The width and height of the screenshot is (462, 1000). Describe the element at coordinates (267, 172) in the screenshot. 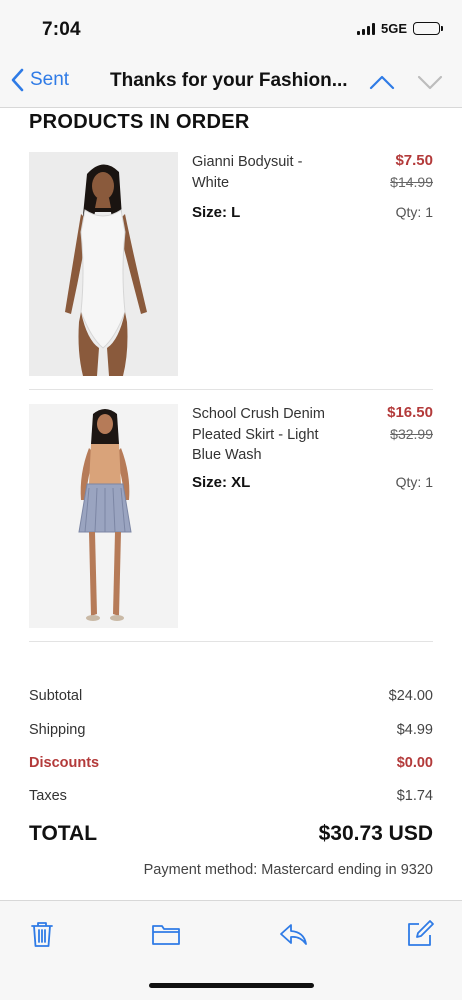

I see `product-name: Gianni Bodysuit - White` at that location.